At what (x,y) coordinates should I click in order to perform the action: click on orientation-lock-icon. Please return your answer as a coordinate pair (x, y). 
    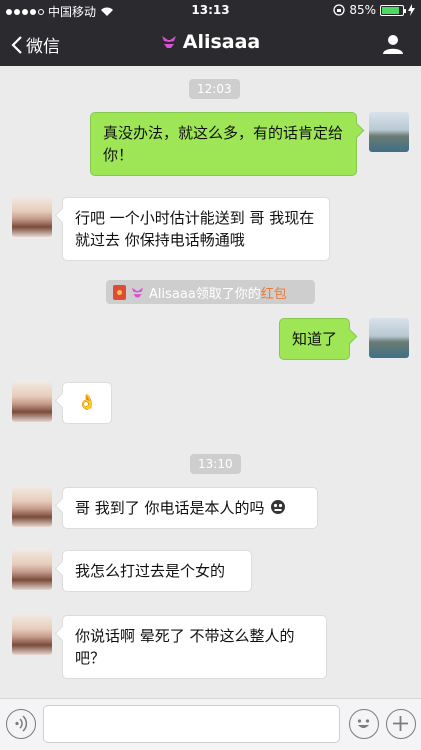
    Looking at the image, I should click on (339, 10).